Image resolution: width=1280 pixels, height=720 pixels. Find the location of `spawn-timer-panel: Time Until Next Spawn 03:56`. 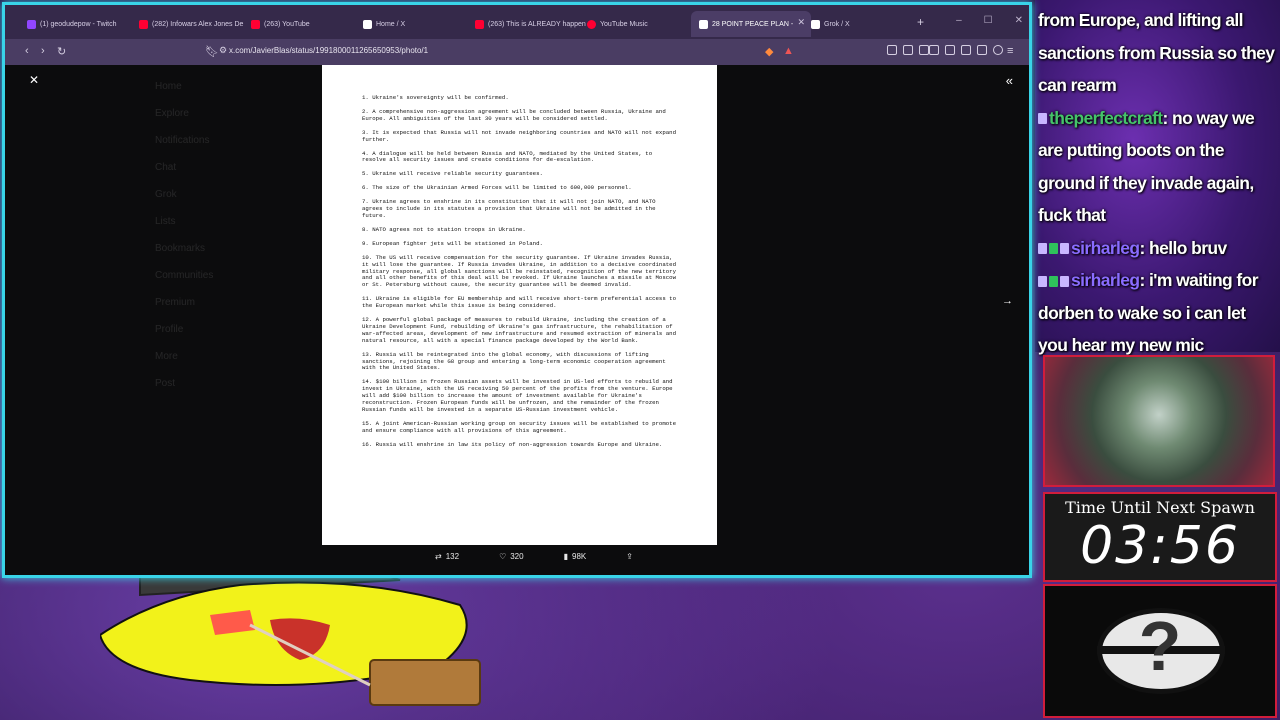

spawn-timer-panel: Time Until Next Spawn 03:56 is located at coordinates (1160, 537).